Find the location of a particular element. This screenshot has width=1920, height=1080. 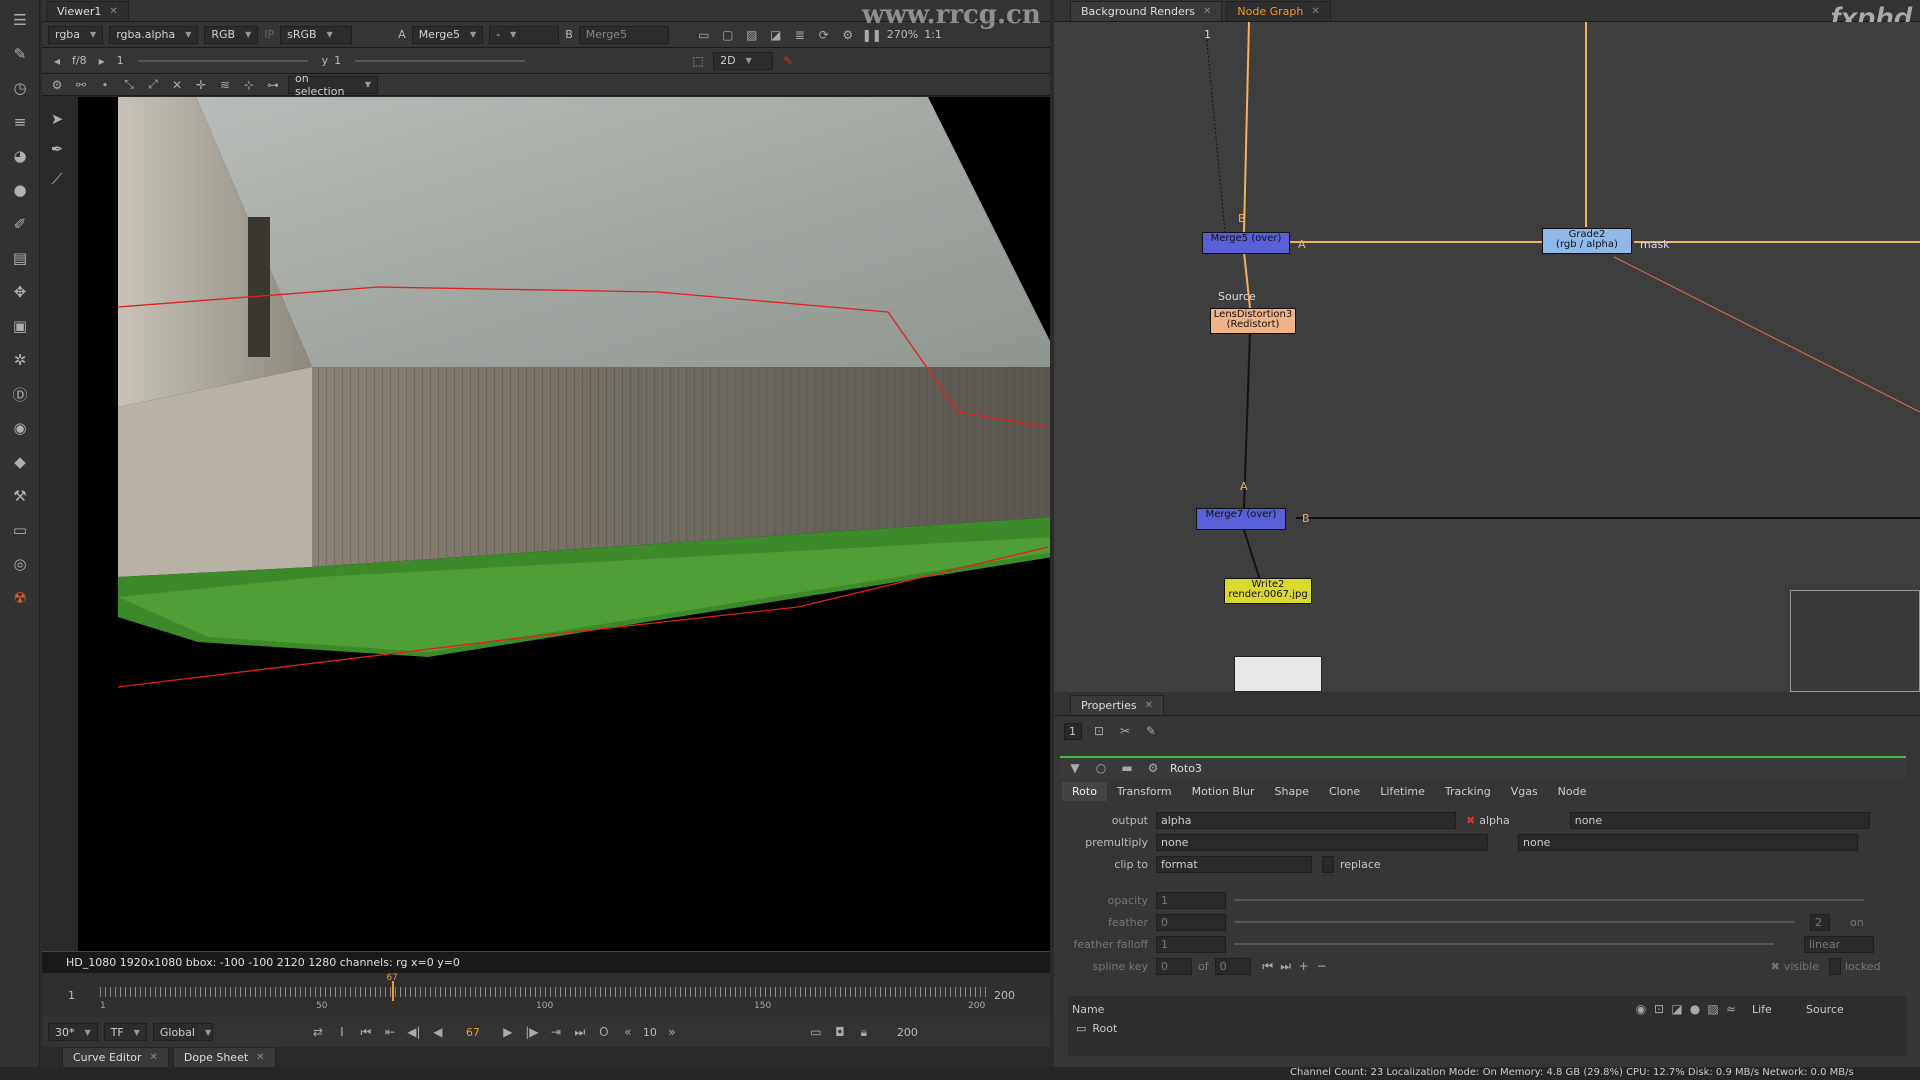

visible-check-icon: ✖ is located at coordinates (1775, 966).